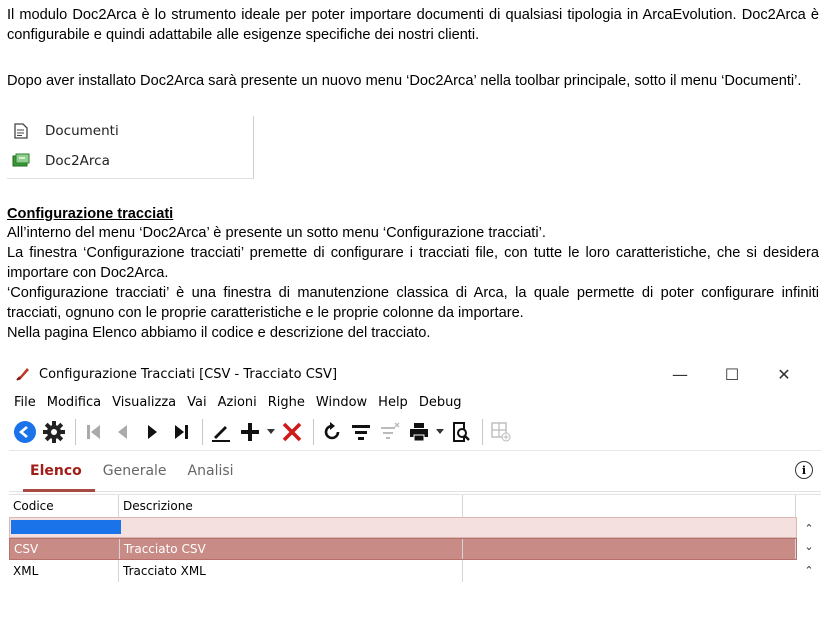 The image size is (829, 628). What do you see at coordinates (680, 374) in the screenshot?
I see `minimize-button: —` at bounding box center [680, 374].